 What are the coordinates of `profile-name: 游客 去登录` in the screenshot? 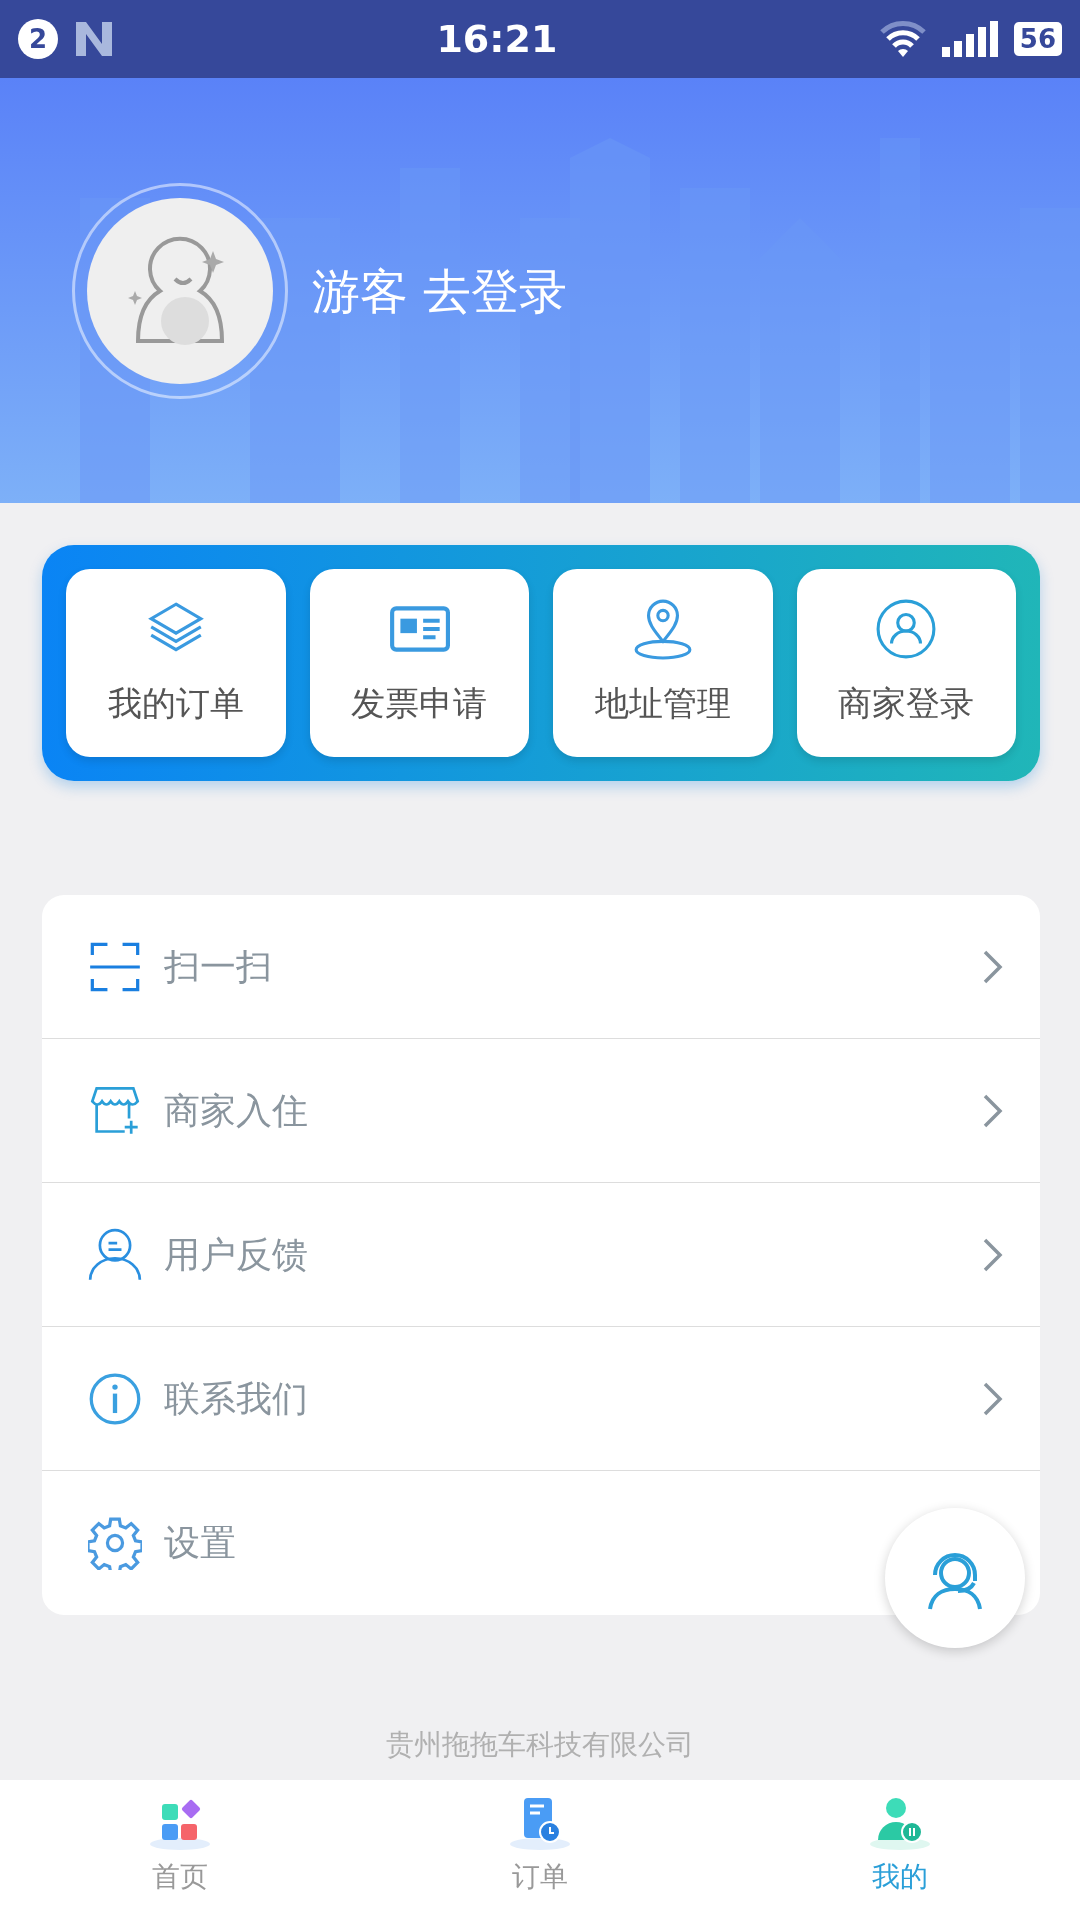 It's located at (440, 290).